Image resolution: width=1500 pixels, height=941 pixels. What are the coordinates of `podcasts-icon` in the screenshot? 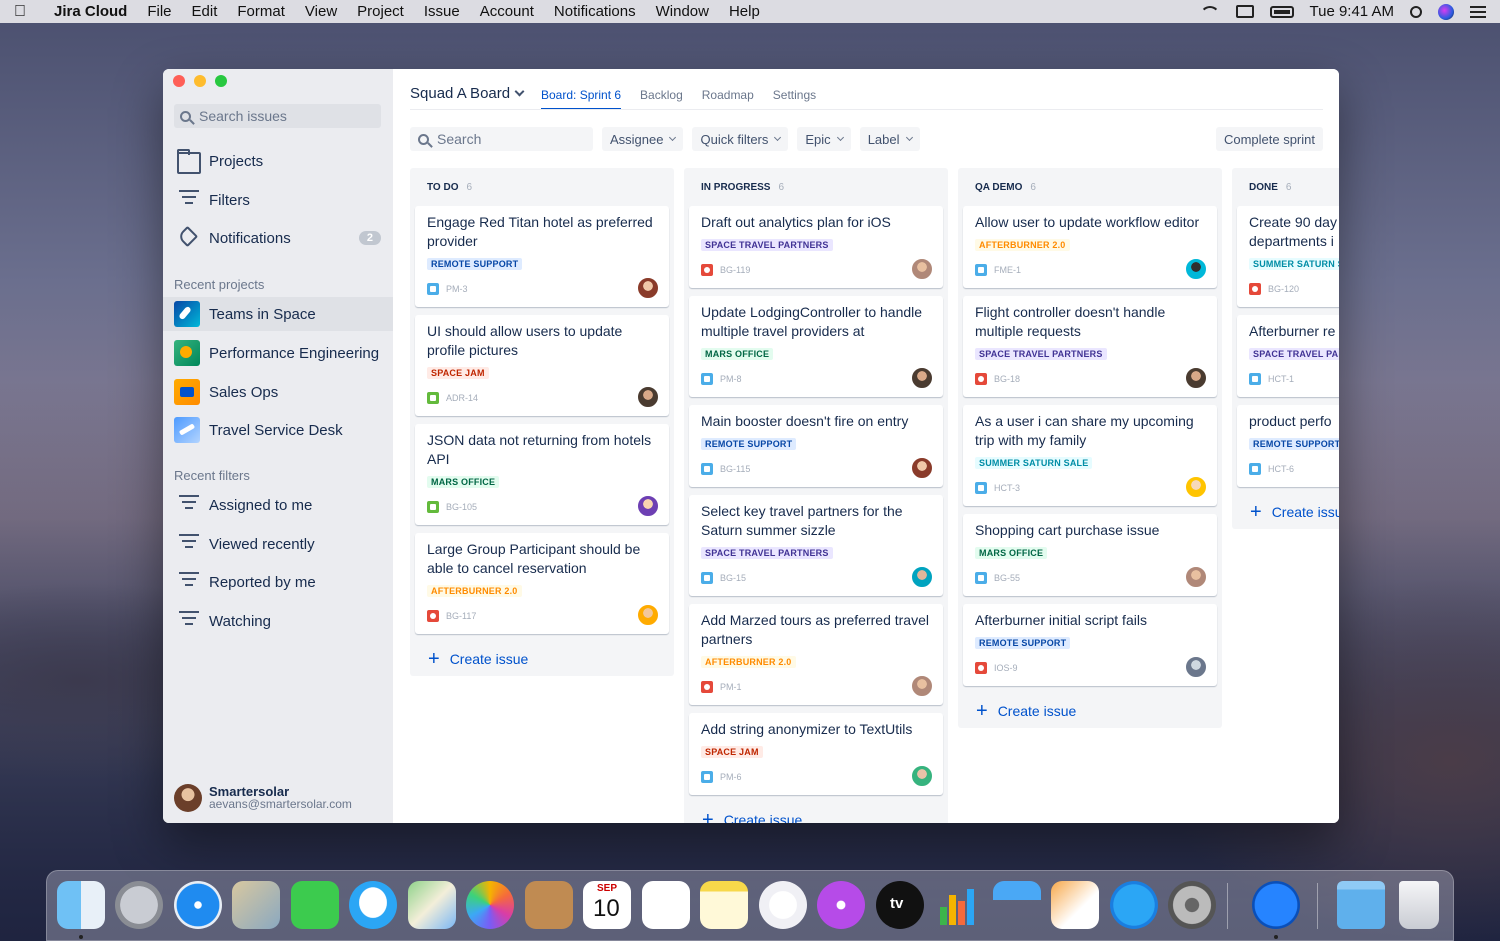 It's located at (841, 905).